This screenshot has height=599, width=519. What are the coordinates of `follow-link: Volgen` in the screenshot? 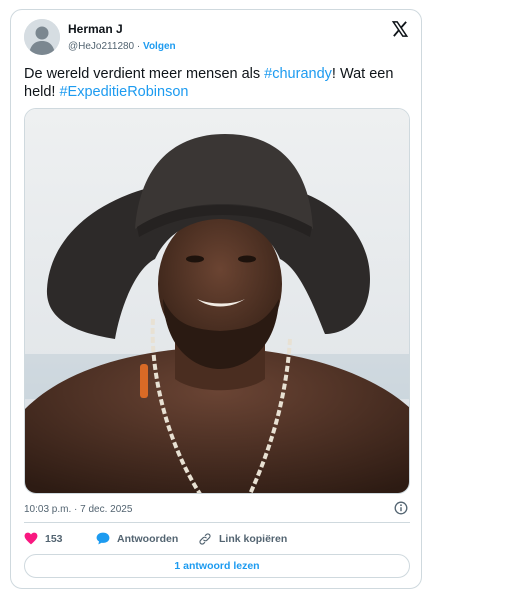 It's located at (159, 46).